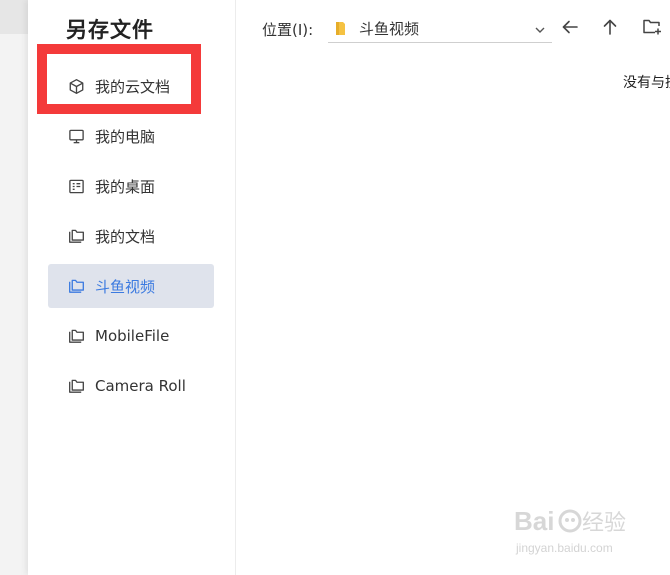  I want to click on sidebar-item-camera-roll: Camera Roll, so click(131, 386).